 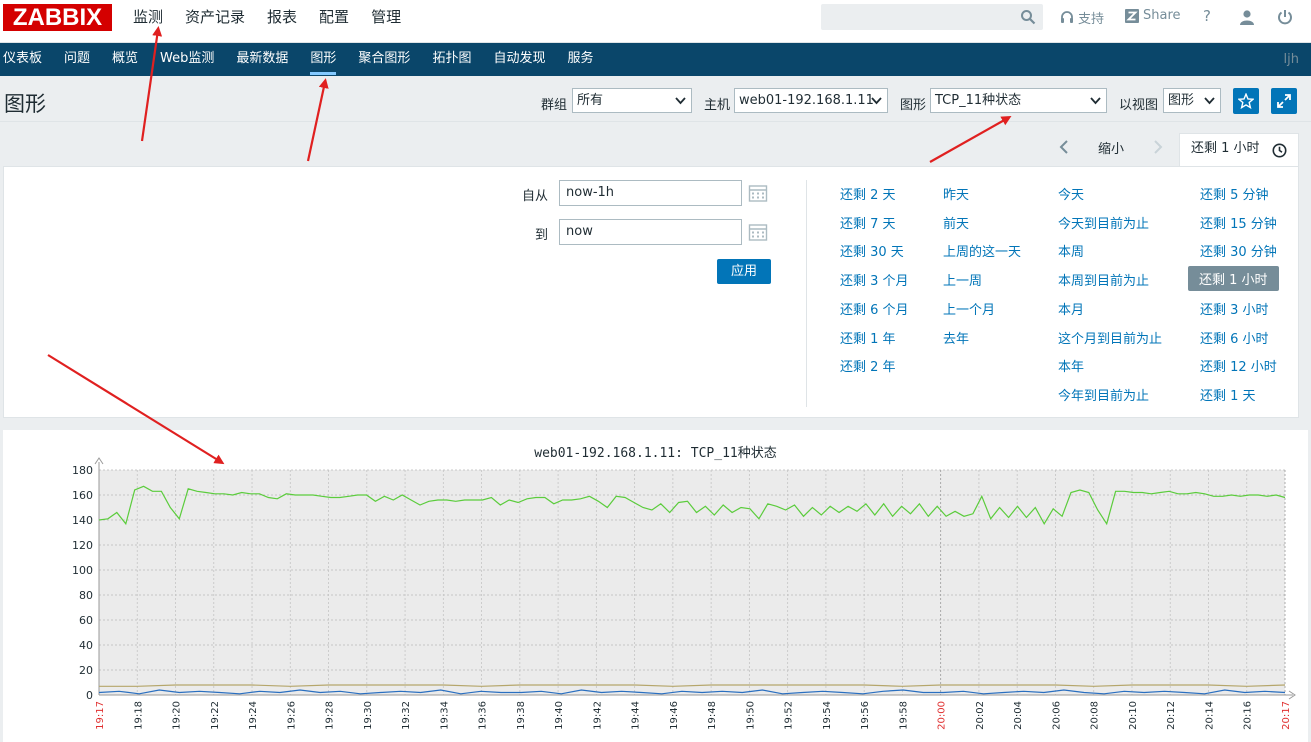 I want to click on y-tick-label: 80, so click(x=86, y=595).